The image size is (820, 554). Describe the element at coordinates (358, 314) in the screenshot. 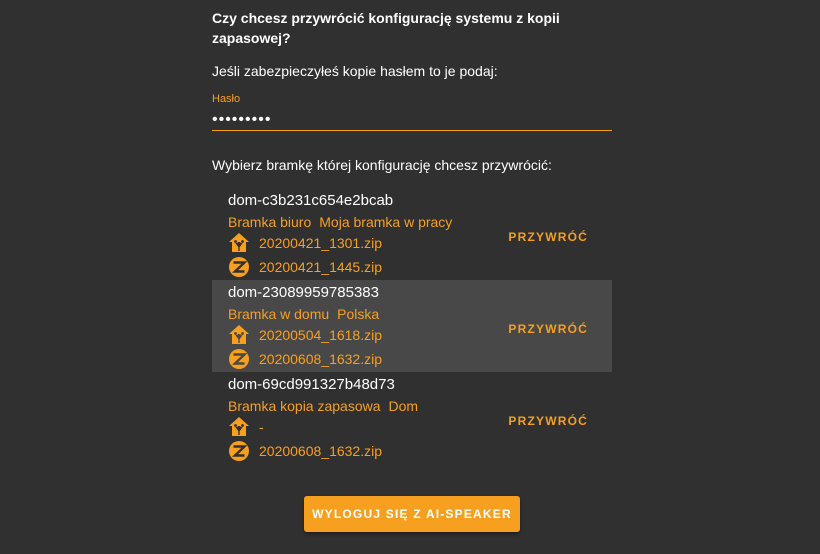

I see `gateway-name: Polska` at that location.